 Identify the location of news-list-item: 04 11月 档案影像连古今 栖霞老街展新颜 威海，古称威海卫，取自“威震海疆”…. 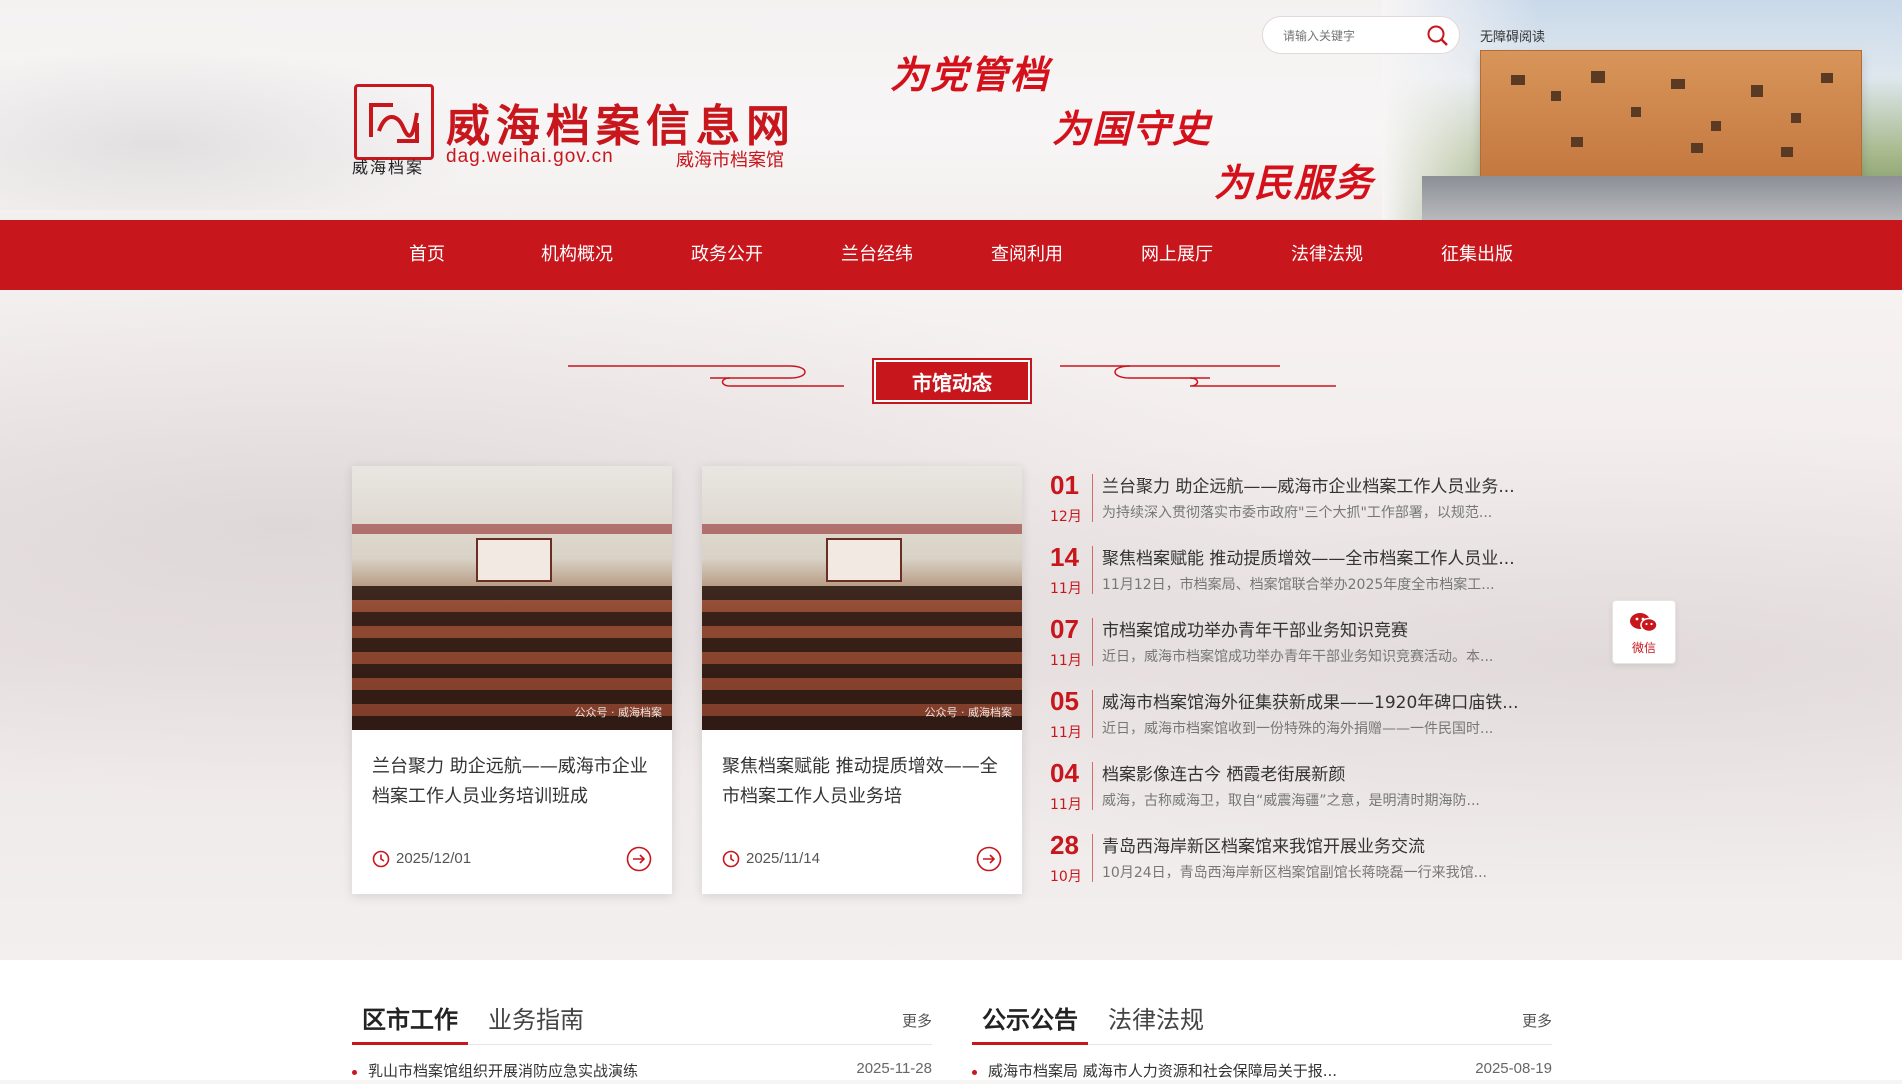
(1298, 783).